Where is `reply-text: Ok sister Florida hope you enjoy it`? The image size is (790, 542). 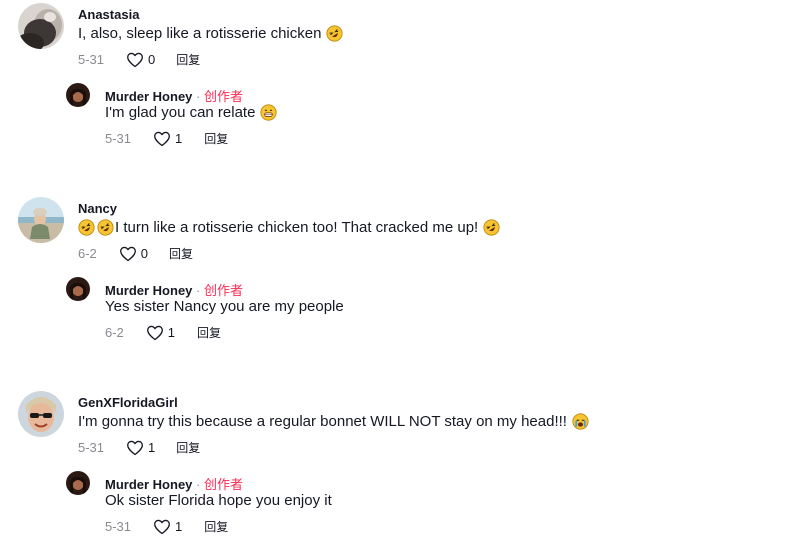
reply-text: Ok sister Florida hope you enjoy it is located at coordinates (218, 500).